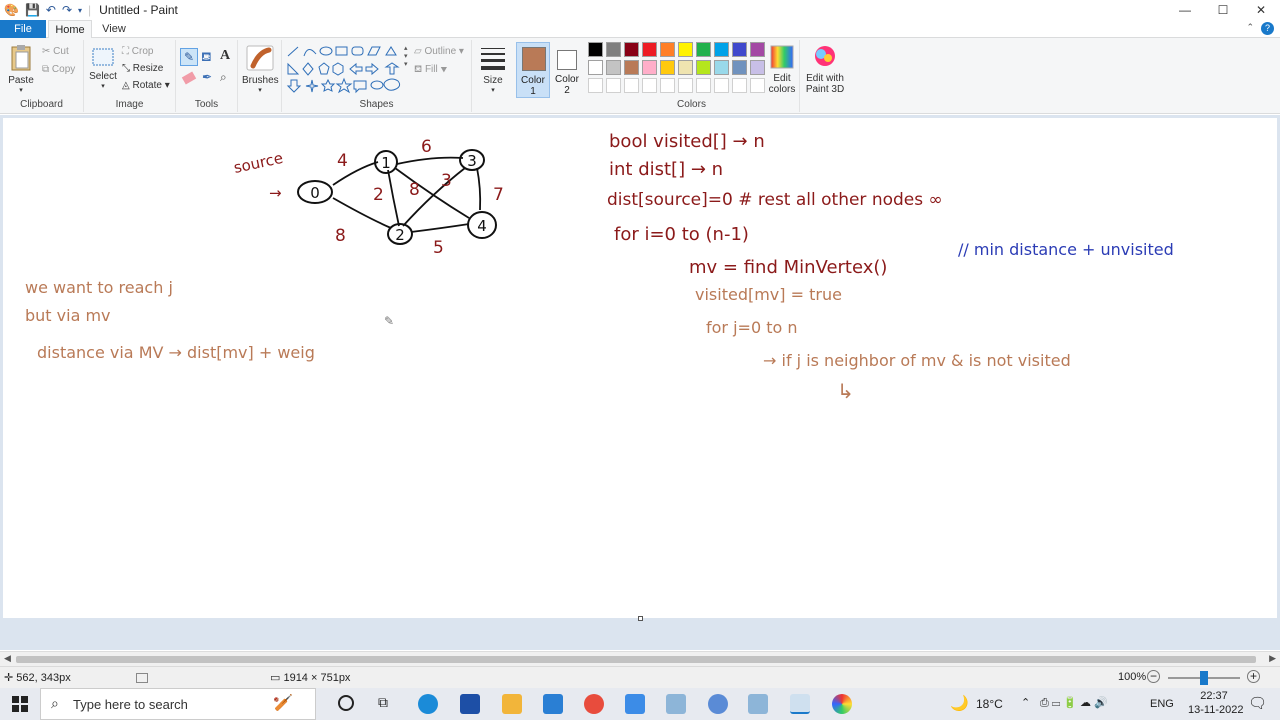  I want to click on word-app-icon, so click(718, 704).